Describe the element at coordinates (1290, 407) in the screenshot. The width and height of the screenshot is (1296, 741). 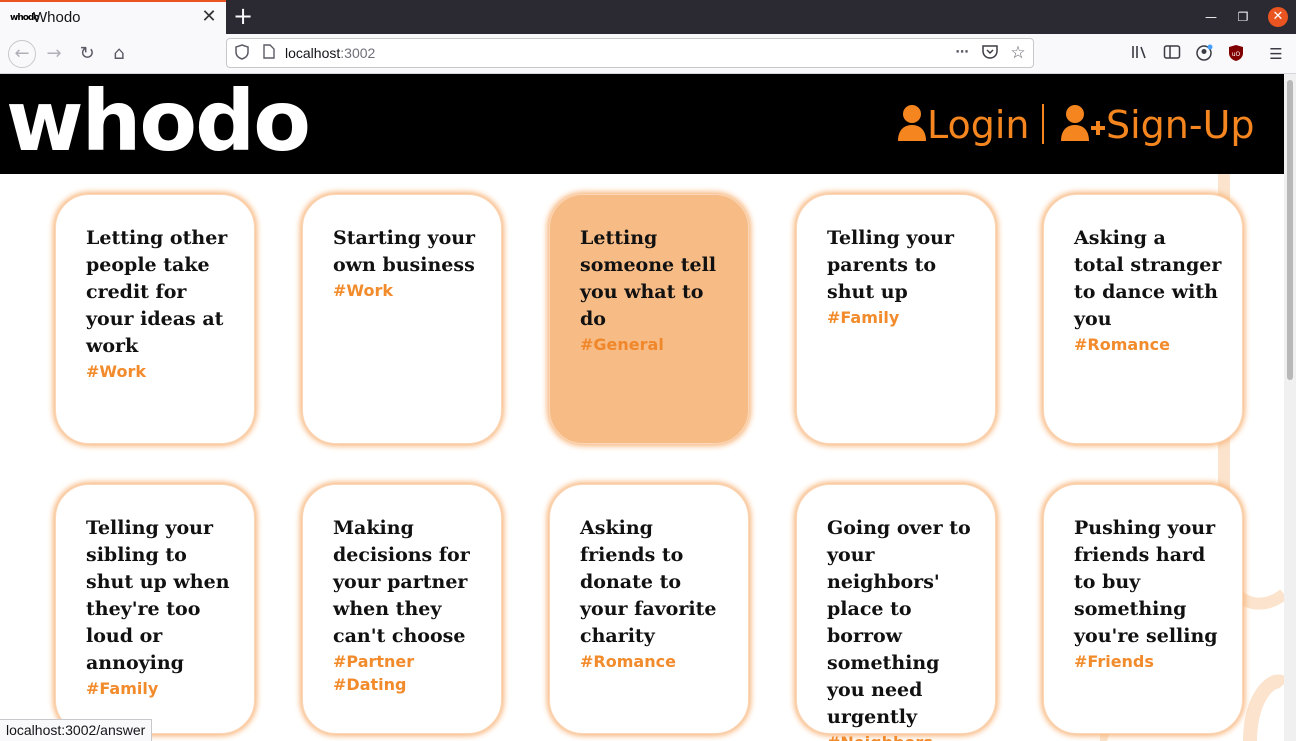
I see `scrollbar` at that location.